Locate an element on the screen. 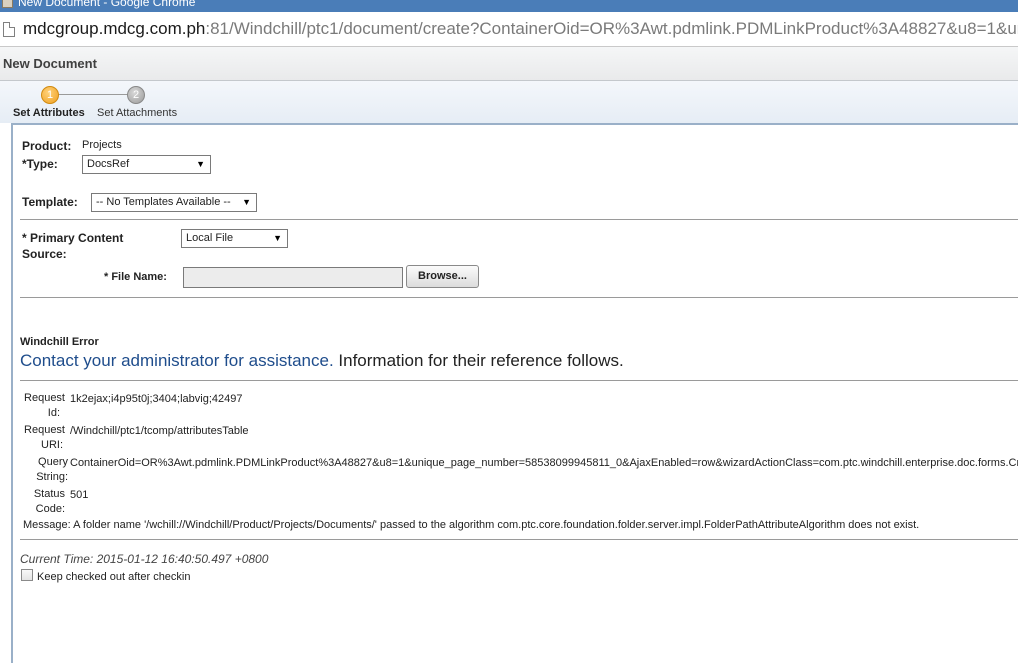 The image size is (1018, 663). window-title-bar: New Document - Google Chrome is located at coordinates (509, 6).